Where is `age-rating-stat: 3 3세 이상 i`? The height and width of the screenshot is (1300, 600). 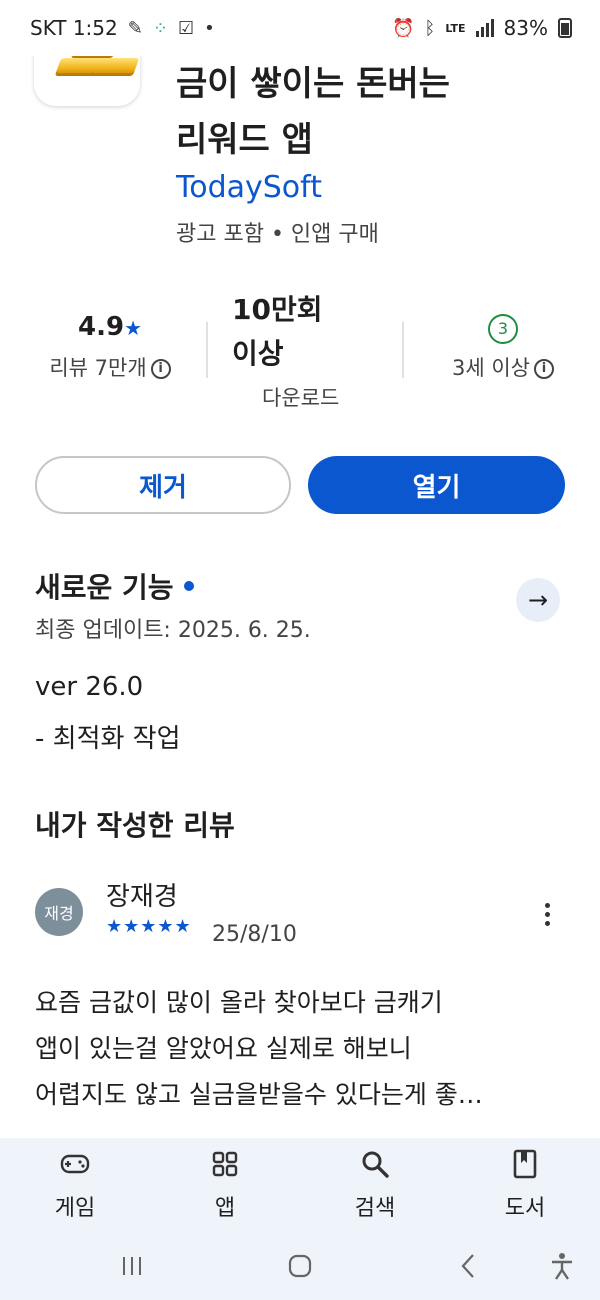
age-rating-stat: 3 3세 이상 i is located at coordinates (503, 348).